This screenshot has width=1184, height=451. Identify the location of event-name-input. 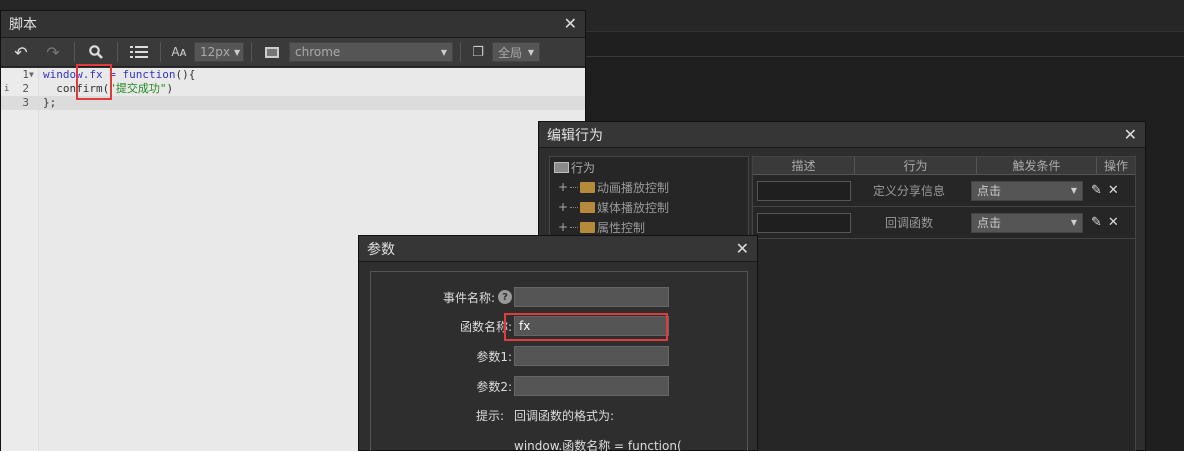
(591, 297).